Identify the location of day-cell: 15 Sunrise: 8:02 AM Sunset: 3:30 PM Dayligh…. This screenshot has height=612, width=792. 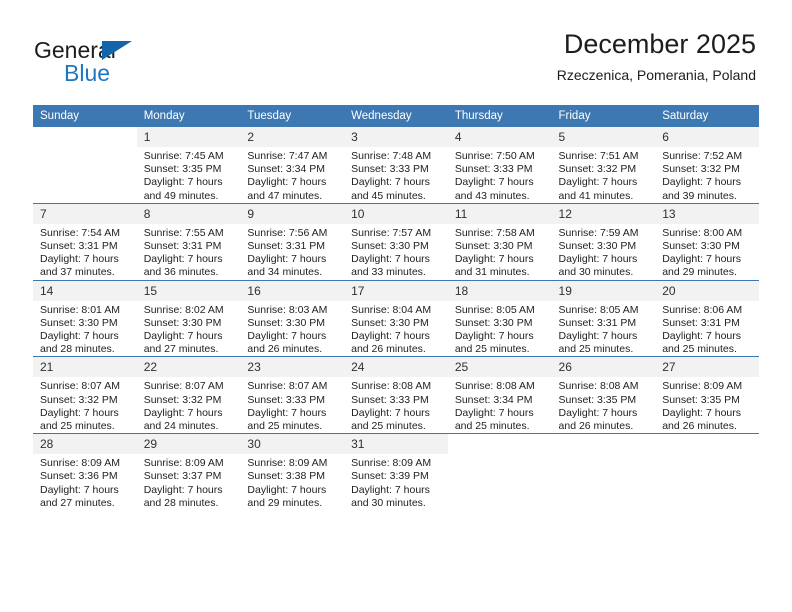
(188, 318).